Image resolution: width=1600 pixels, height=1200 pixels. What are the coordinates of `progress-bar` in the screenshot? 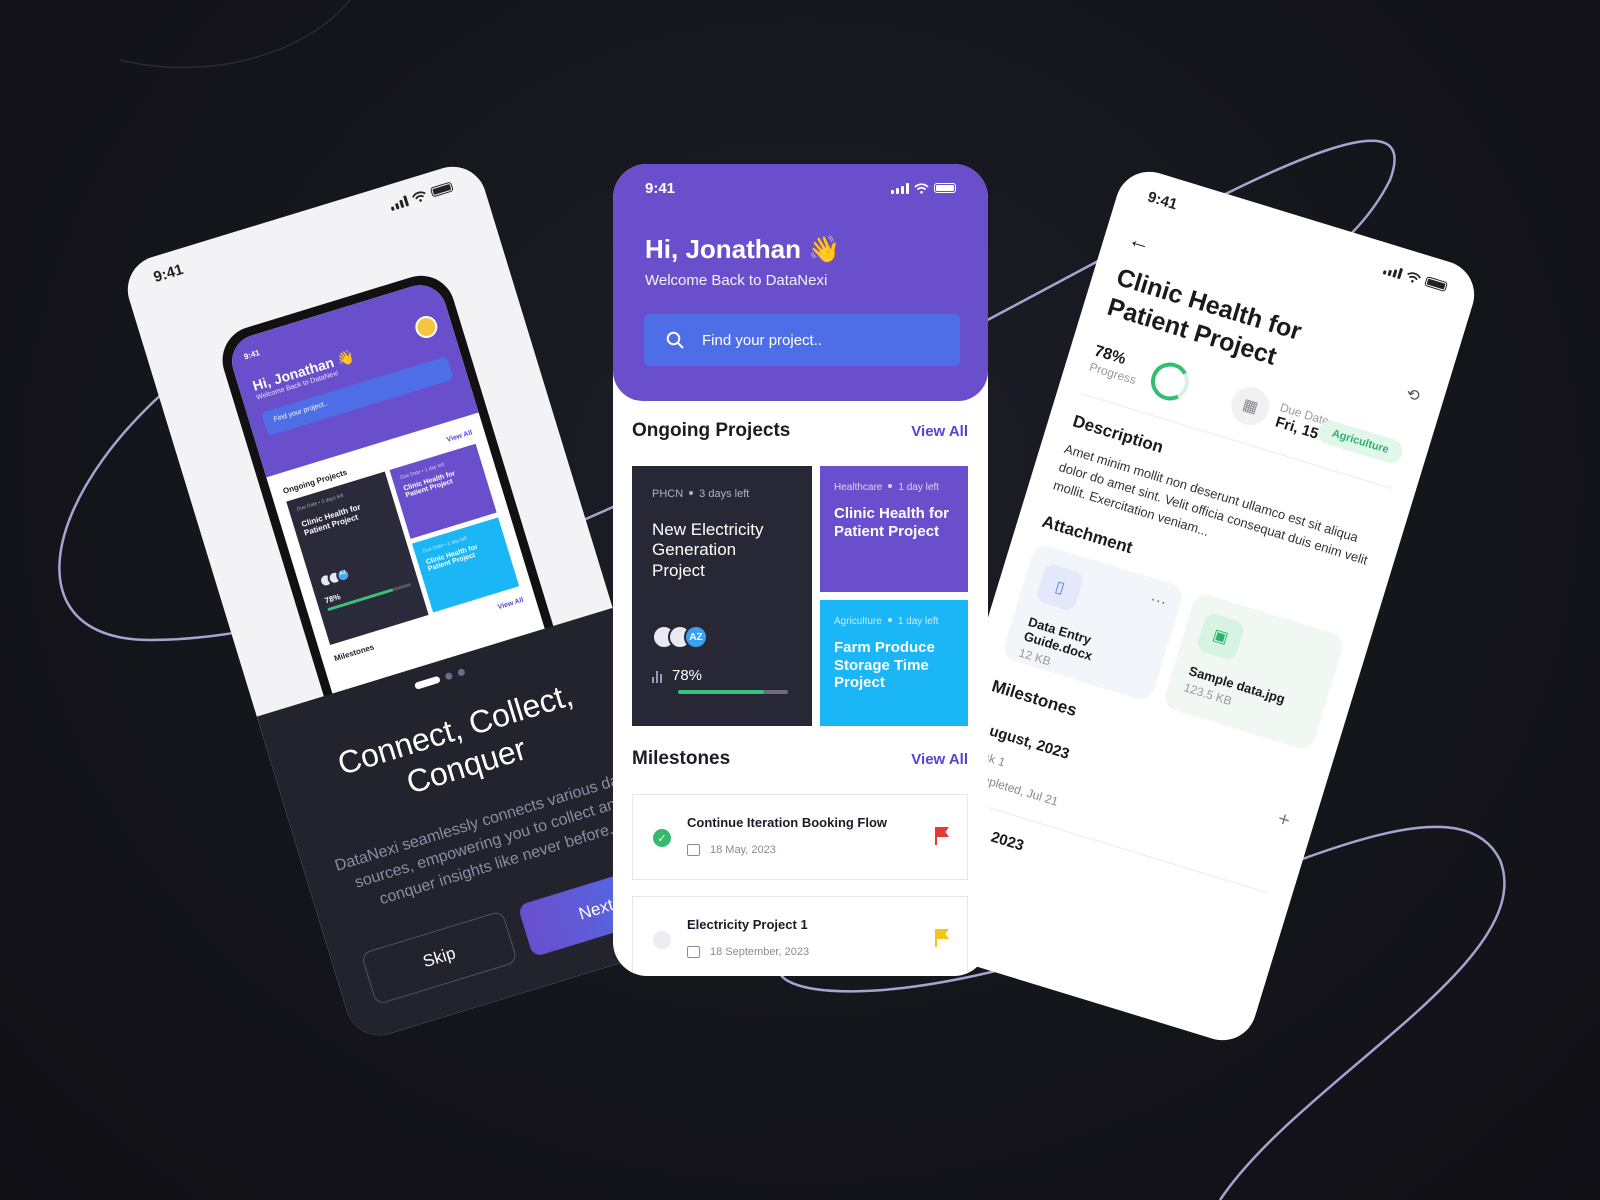 It's located at (733, 692).